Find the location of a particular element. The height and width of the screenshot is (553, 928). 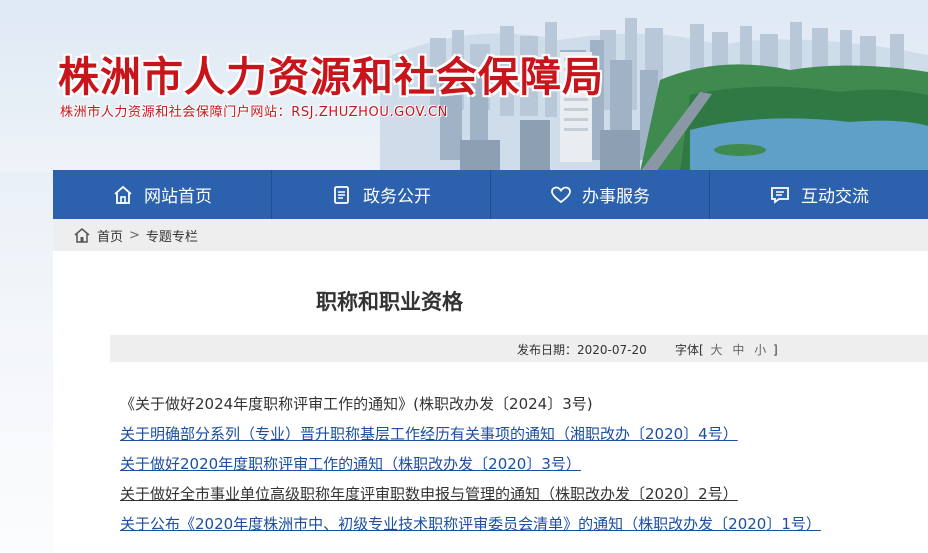

breadcrumb: 首页 > 专题专栏 is located at coordinates (490, 235).